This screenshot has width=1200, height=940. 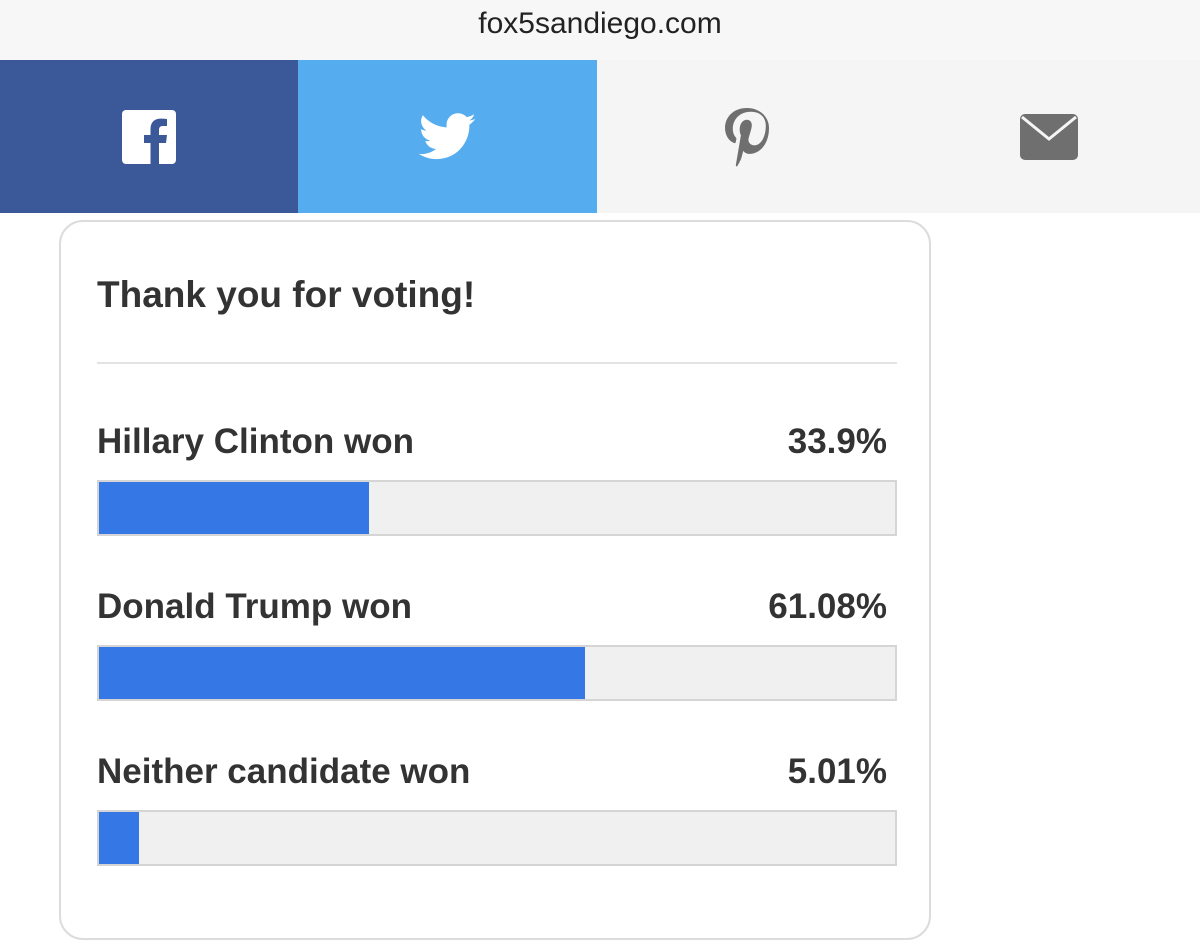 I want to click on email-icon, so click(x=1048, y=136).